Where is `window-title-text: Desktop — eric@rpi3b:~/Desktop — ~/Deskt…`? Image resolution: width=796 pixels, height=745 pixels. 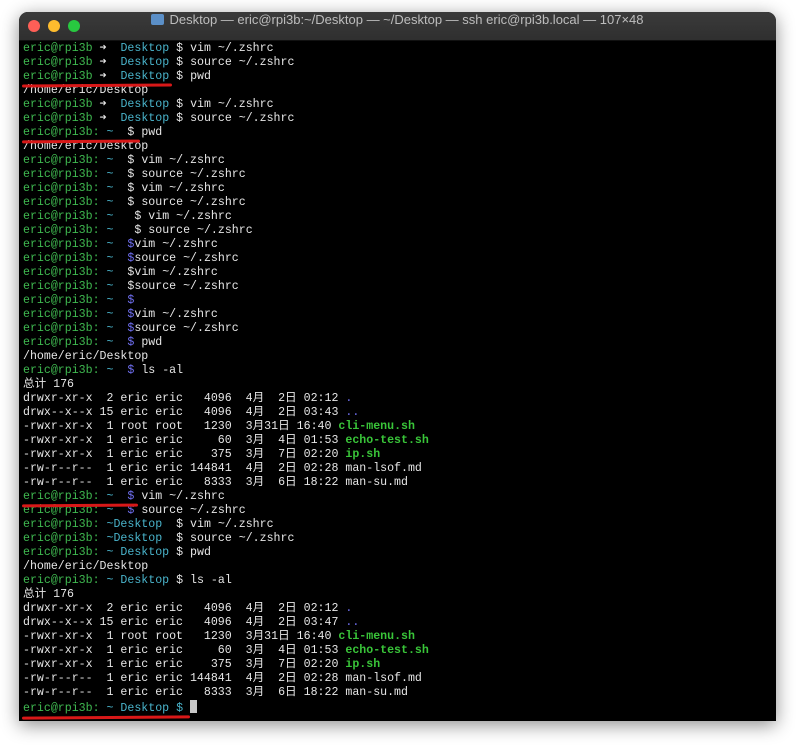
window-title-text: Desktop — eric@rpi3b:~/Desktop — ~/Deskt… is located at coordinates (406, 19).